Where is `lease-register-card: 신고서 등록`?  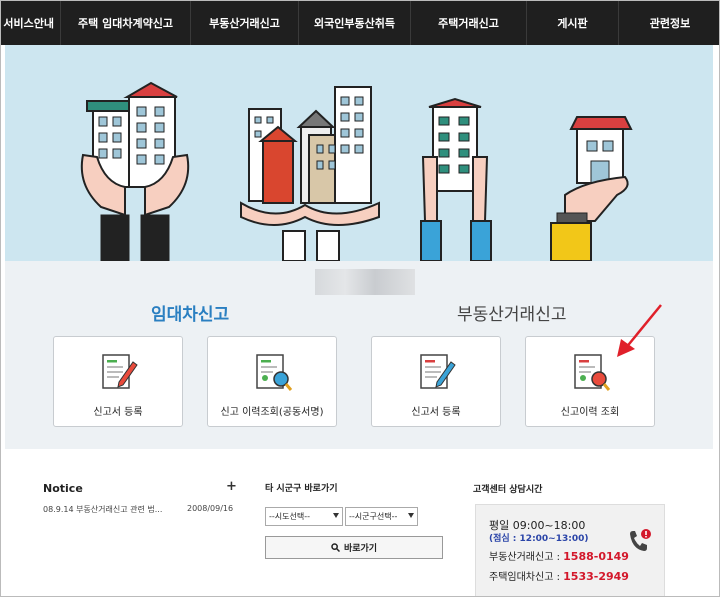 lease-register-card: 신고서 등록 is located at coordinates (118, 381).